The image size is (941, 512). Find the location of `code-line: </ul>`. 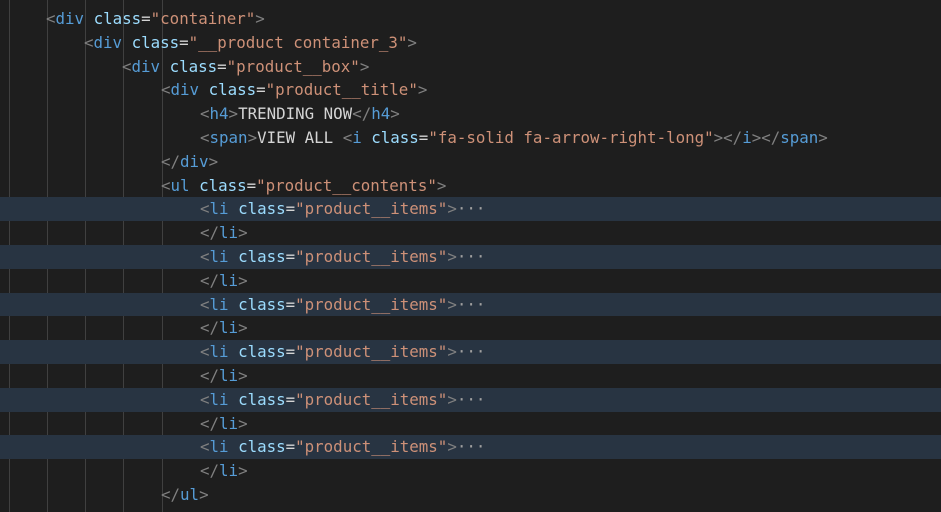

code-line: </ul> is located at coordinates (470, 495).